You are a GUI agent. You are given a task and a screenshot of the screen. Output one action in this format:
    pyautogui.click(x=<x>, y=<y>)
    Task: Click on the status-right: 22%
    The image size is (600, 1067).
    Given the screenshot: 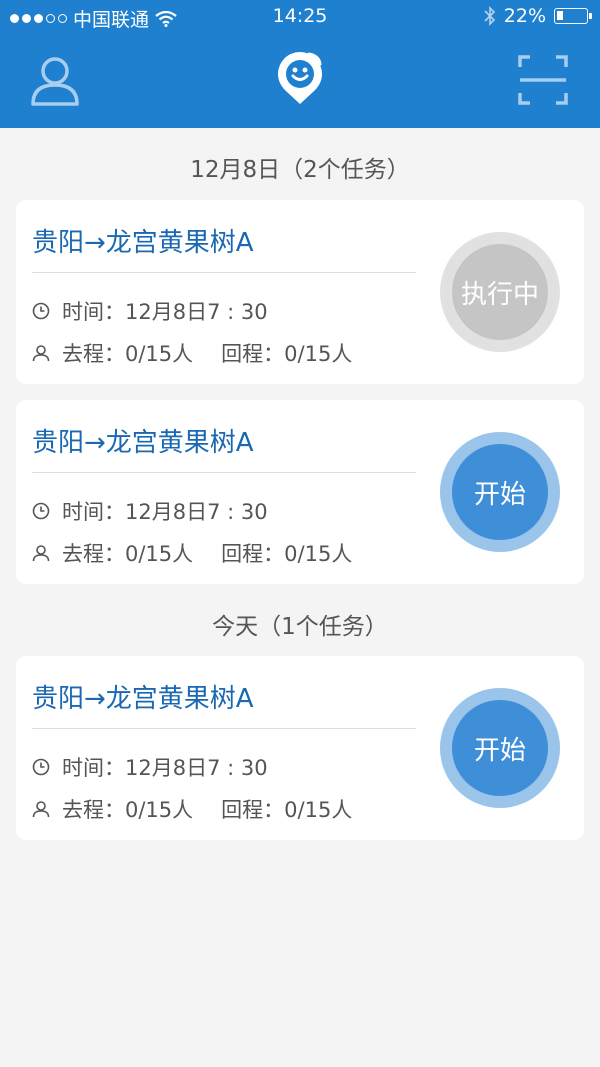 What is the action you would take?
    pyautogui.click(x=538, y=16)
    